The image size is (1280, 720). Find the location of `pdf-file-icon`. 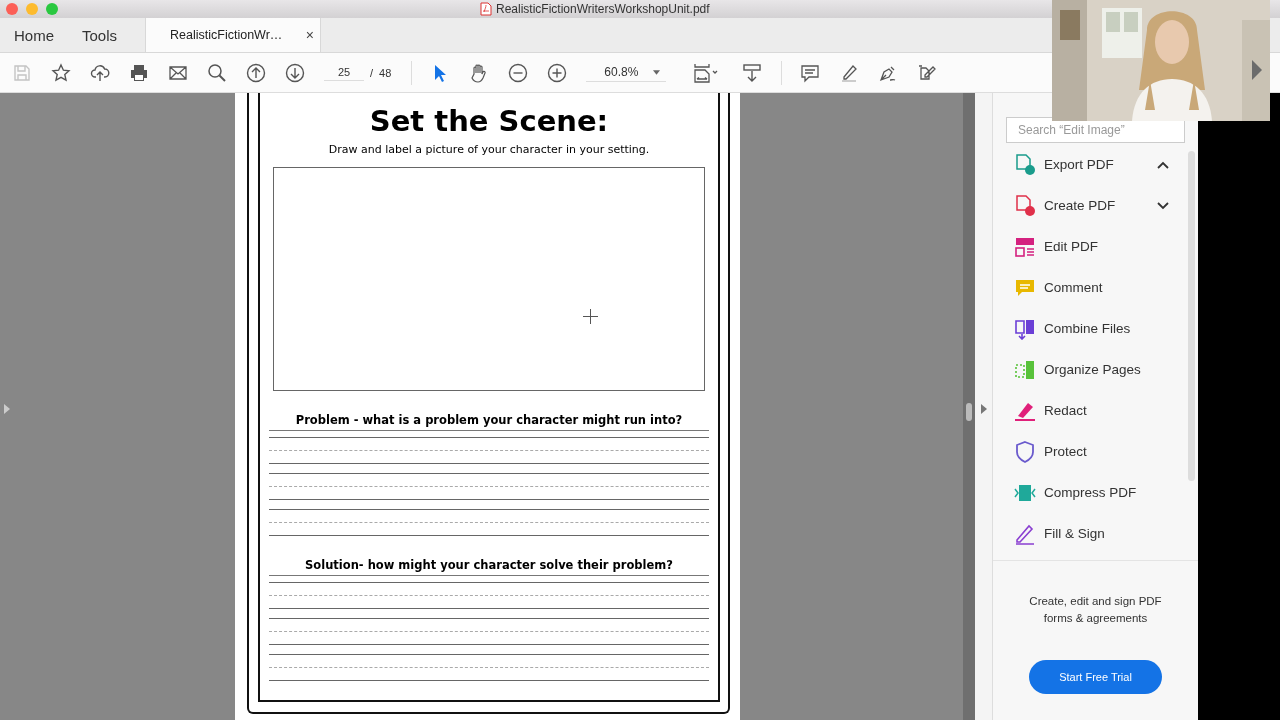

pdf-file-icon is located at coordinates (486, 9).